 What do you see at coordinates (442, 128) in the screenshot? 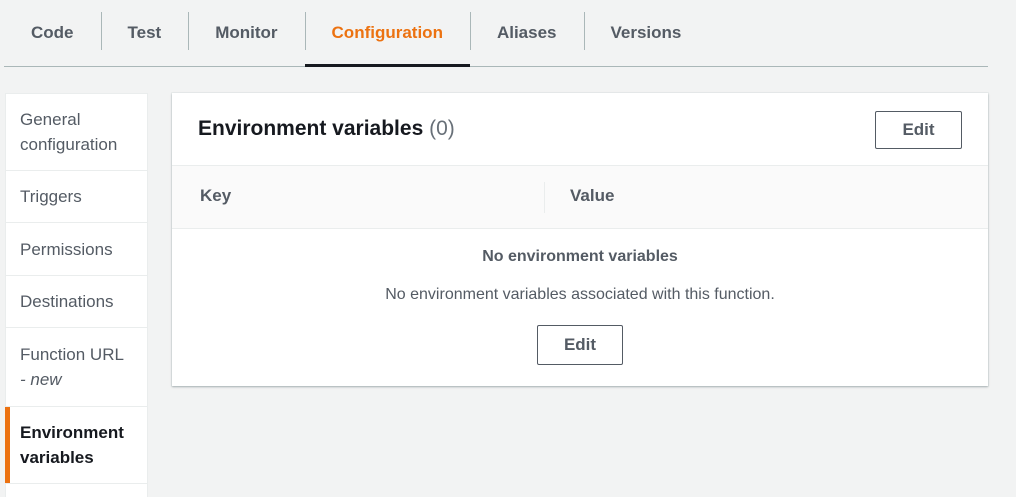
I see `panel-count: (0)` at bounding box center [442, 128].